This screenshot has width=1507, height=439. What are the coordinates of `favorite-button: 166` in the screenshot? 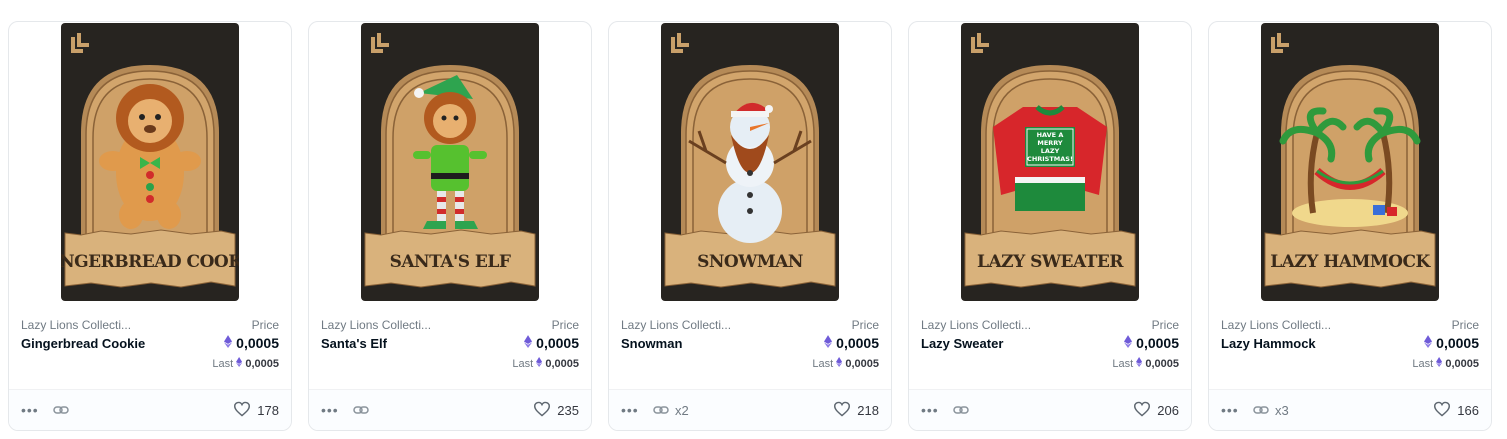 It's located at (1456, 410).